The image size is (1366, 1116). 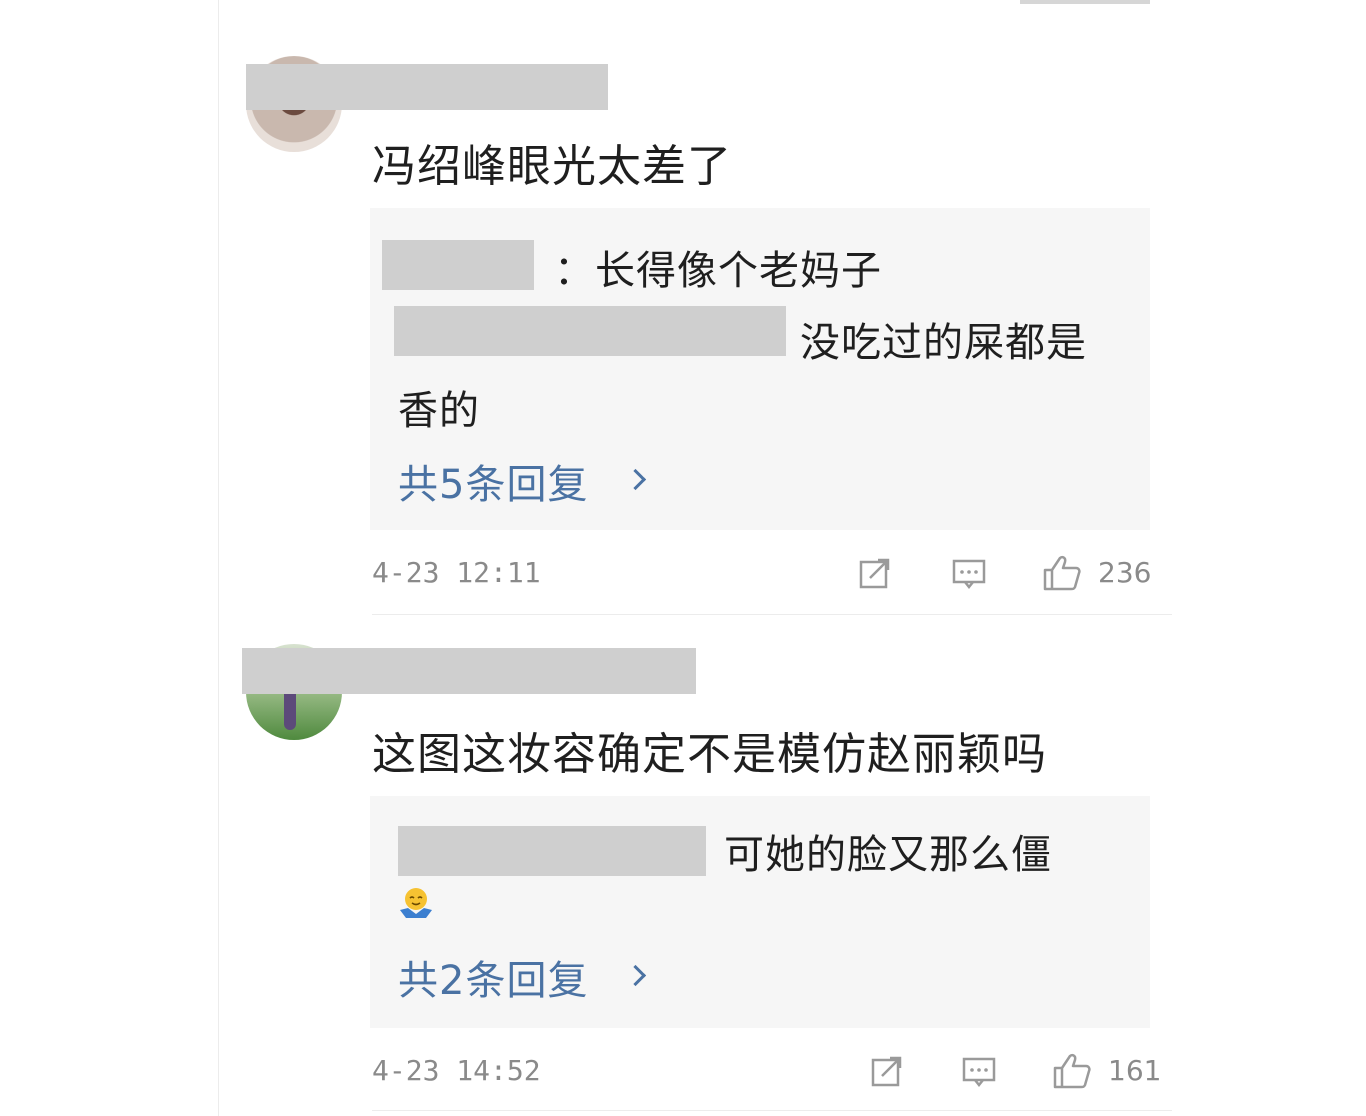 I want to click on comment-text: 冯绍峰眼光太差了, so click(x=552, y=166).